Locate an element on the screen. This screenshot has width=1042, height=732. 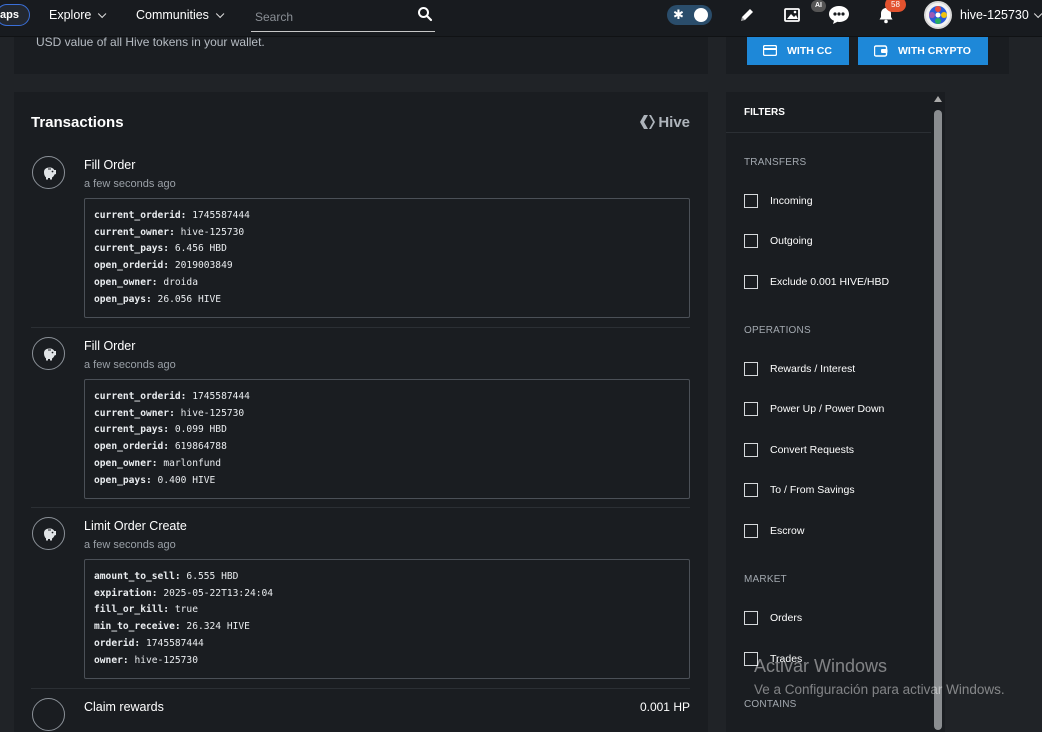
avatar is located at coordinates (938, 15).